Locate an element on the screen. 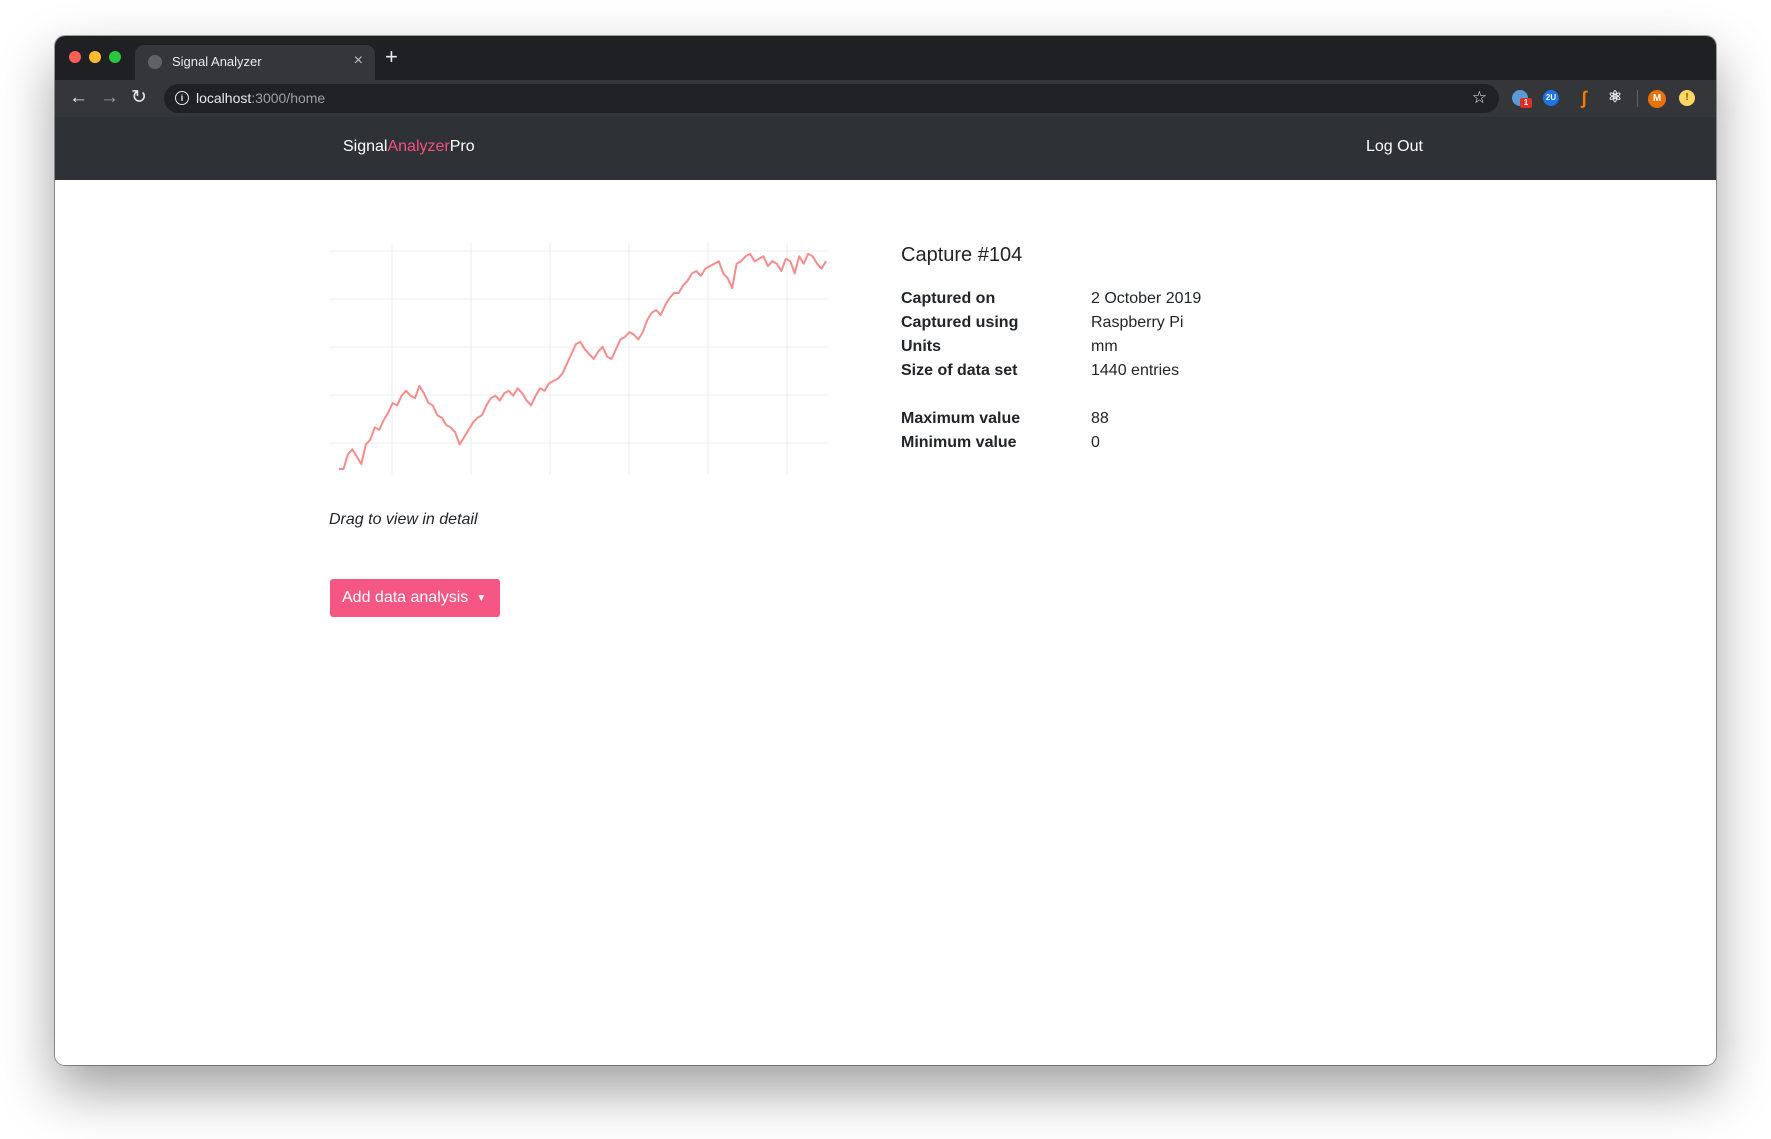  toolbar-divider is located at coordinates (1637, 98).